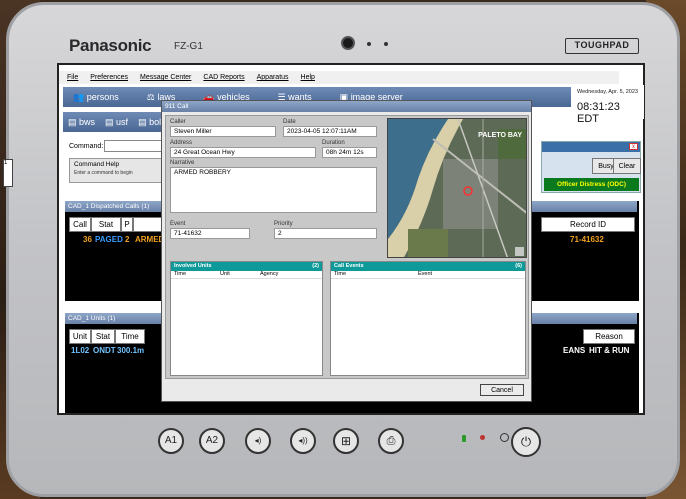  I want to click on rotate-icon: ⎙, so click(391, 441).